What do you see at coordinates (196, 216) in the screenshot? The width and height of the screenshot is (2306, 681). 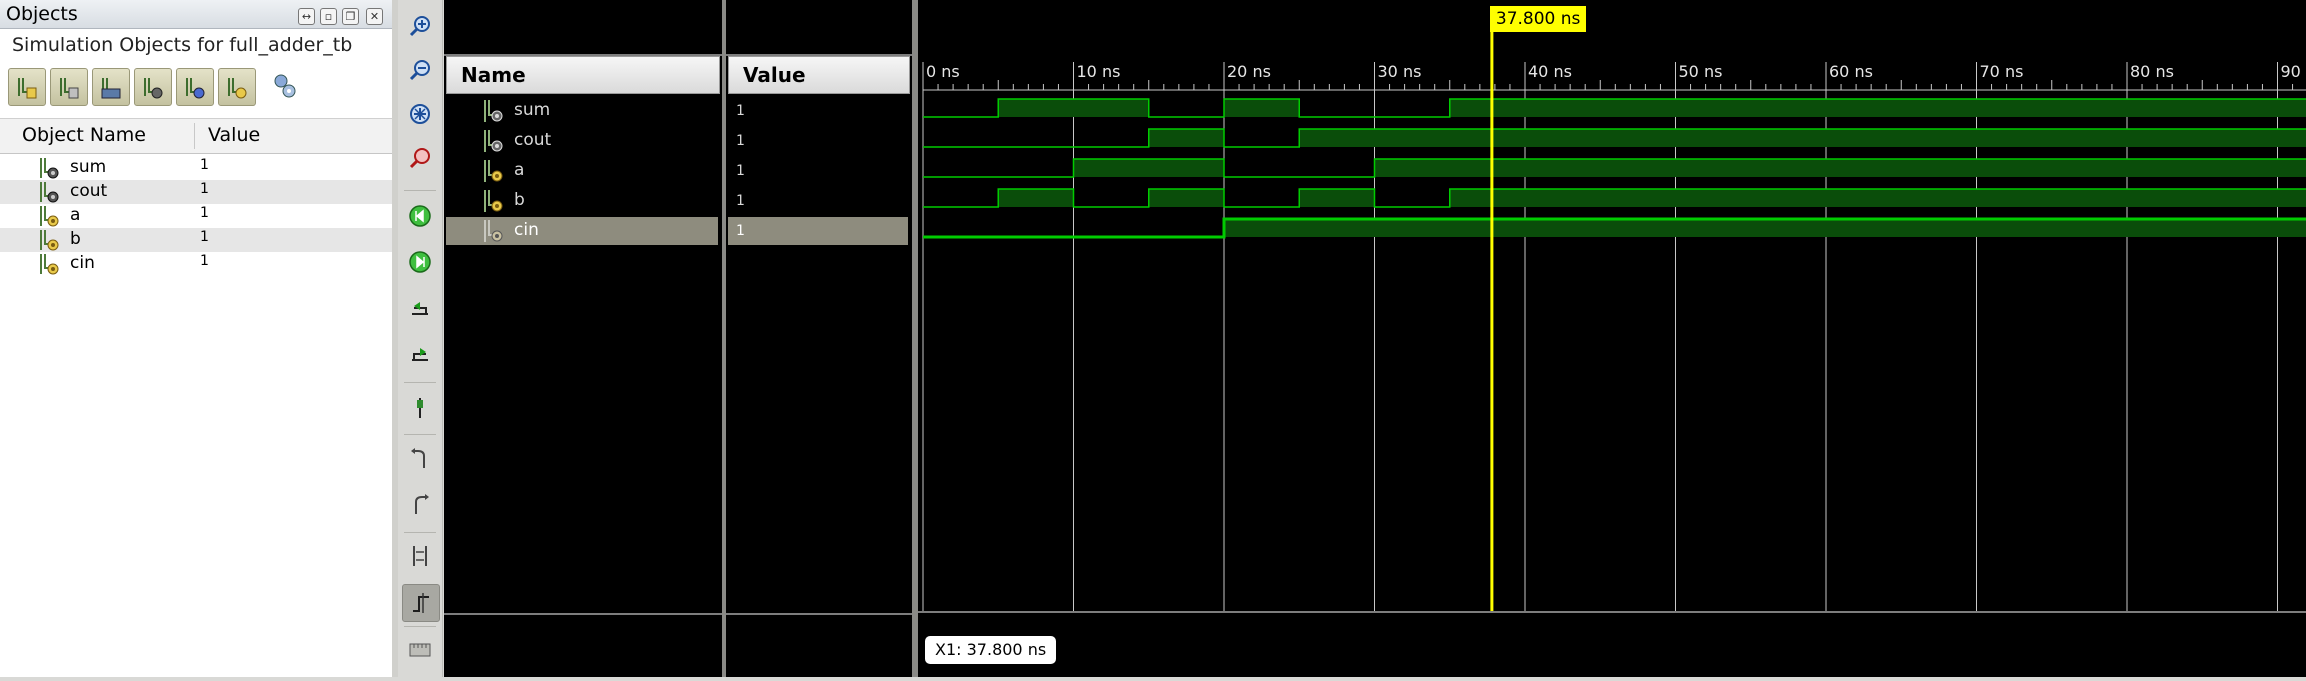 I see `objects-row: a 1` at bounding box center [196, 216].